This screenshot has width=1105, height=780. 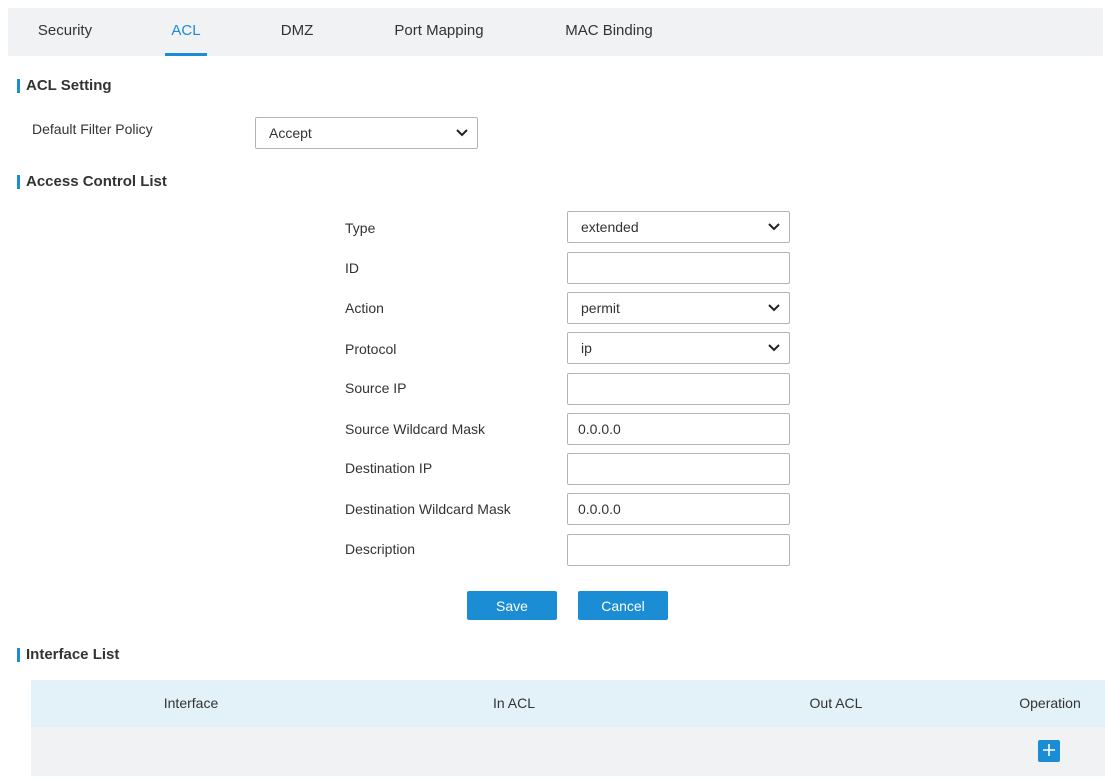 I want to click on destination-ip-label: Destination IP, so click(x=389, y=468).